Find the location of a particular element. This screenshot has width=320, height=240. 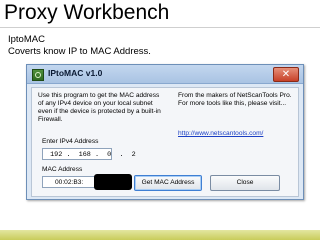

get-mac-address-button: Get MAC Address is located at coordinates (168, 183).